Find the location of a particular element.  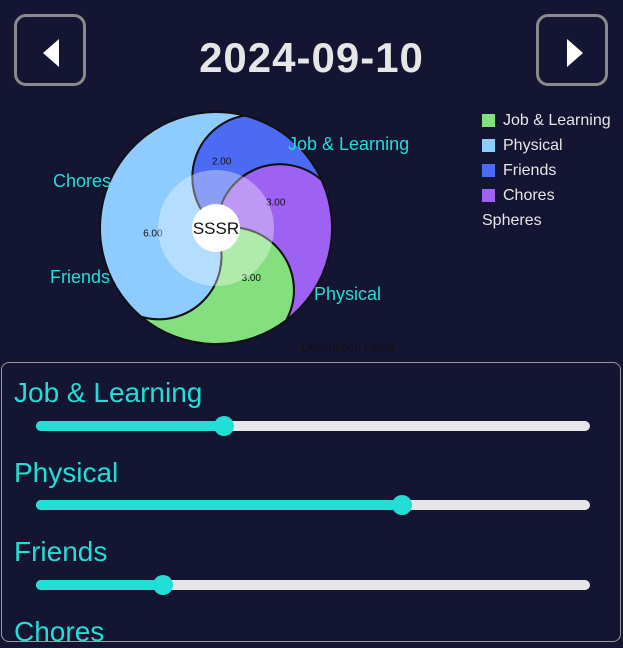

slider-friends is located at coordinates (313, 585).